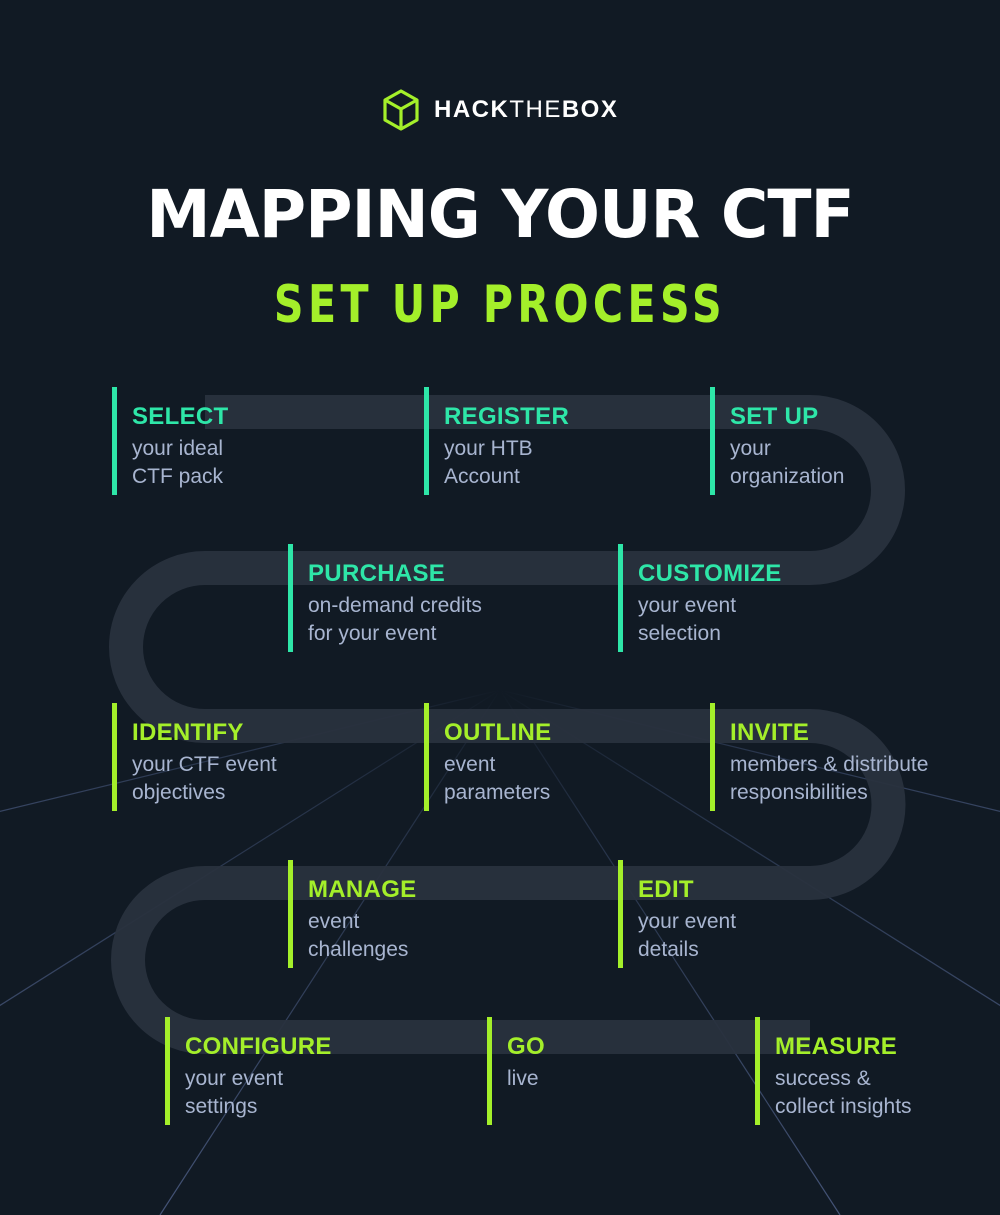 The height and width of the screenshot is (1215, 1000). I want to click on step-description: your CTF event objectives, so click(204, 778).